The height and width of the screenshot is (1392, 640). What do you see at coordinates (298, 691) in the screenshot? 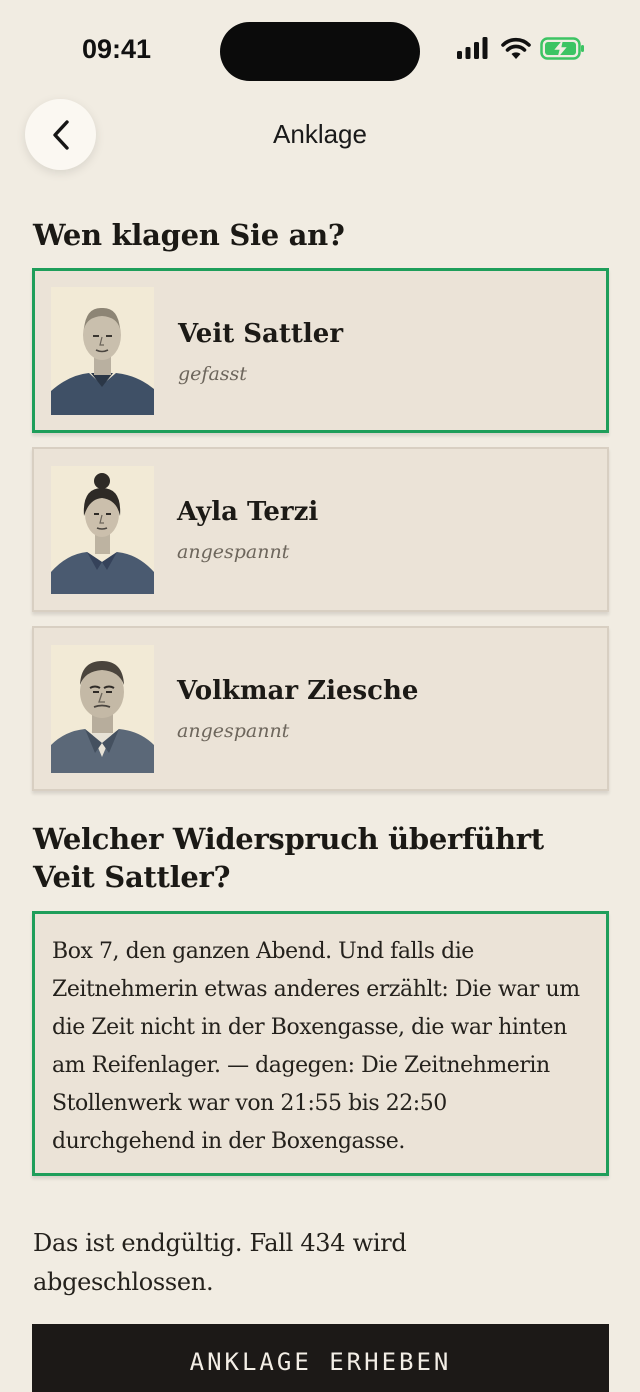
I see `suspect-name: Volkmar Ziesche` at bounding box center [298, 691].